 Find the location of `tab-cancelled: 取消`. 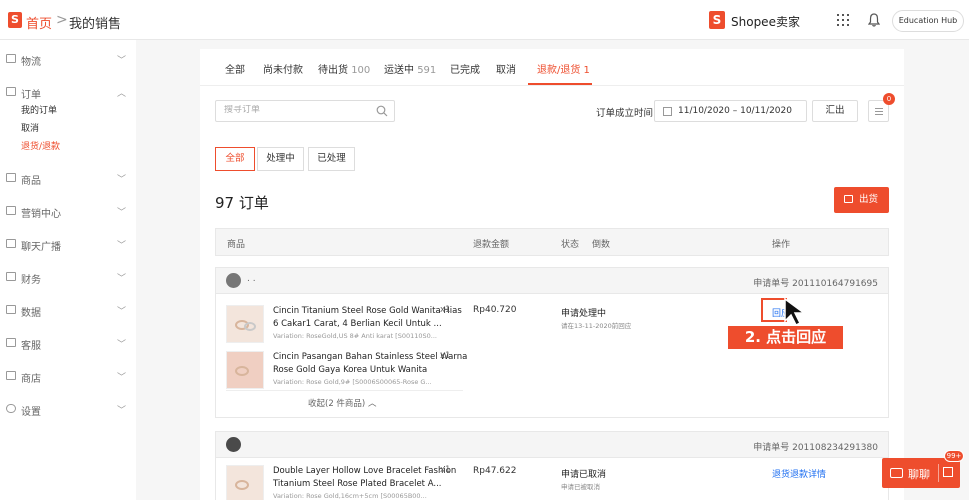

tab-cancelled: 取消 is located at coordinates (506, 68).